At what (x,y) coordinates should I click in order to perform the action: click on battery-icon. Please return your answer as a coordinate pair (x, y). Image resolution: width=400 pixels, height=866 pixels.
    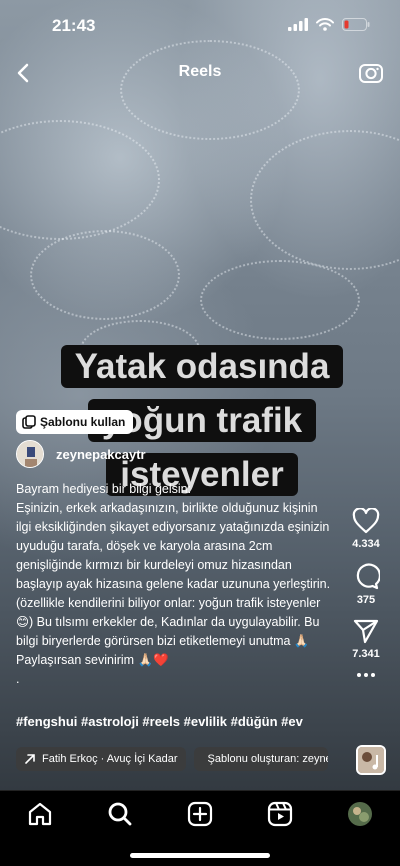
    Looking at the image, I should click on (356, 24).